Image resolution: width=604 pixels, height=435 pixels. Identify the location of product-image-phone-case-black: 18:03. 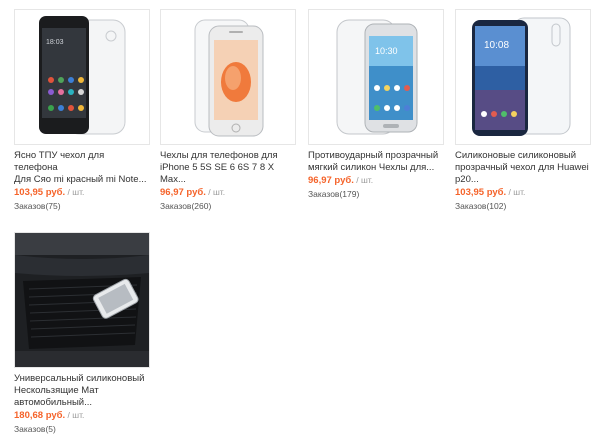
(82, 77).